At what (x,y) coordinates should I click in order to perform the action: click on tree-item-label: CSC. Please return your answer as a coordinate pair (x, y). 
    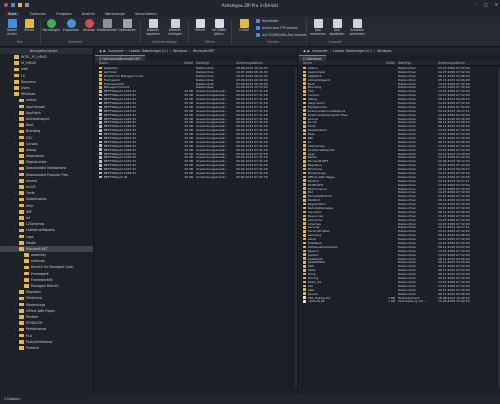
    Looking at the image, I should click on (29, 137).